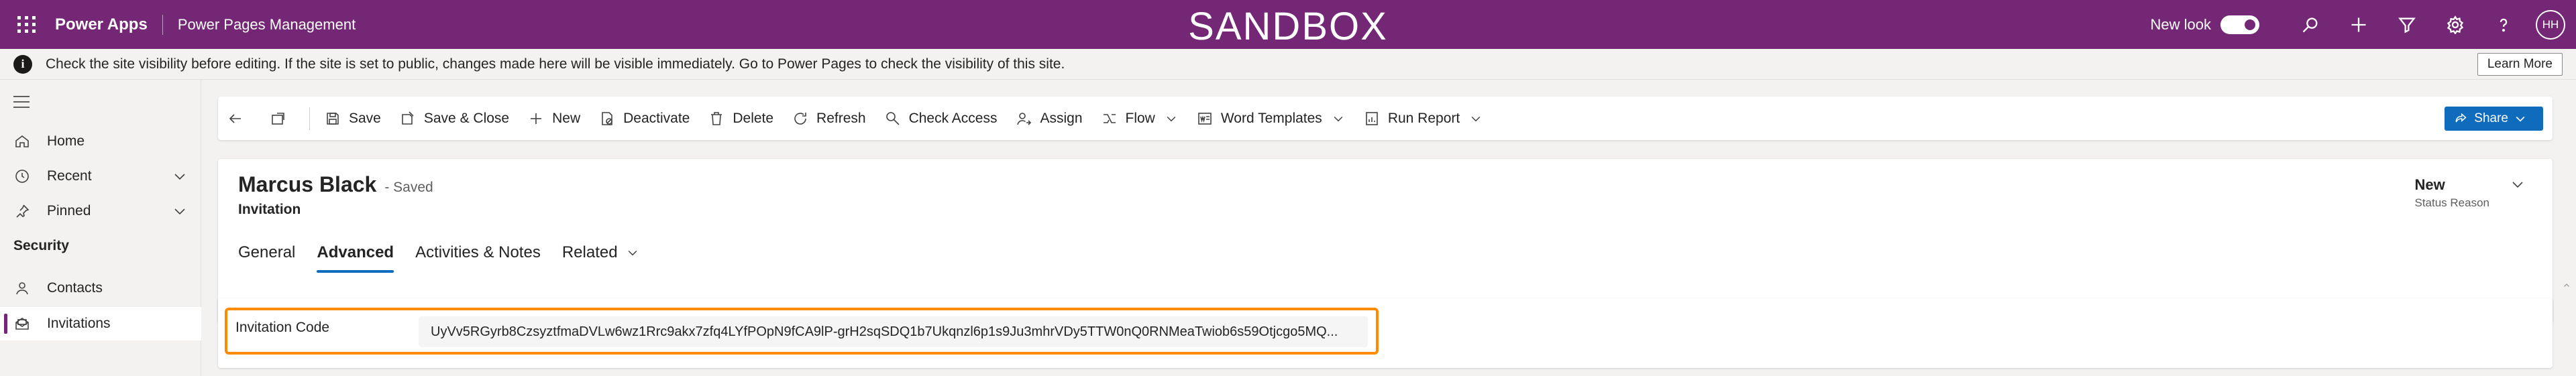  What do you see at coordinates (2455, 24) in the screenshot?
I see `gear-icon` at bounding box center [2455, 24].